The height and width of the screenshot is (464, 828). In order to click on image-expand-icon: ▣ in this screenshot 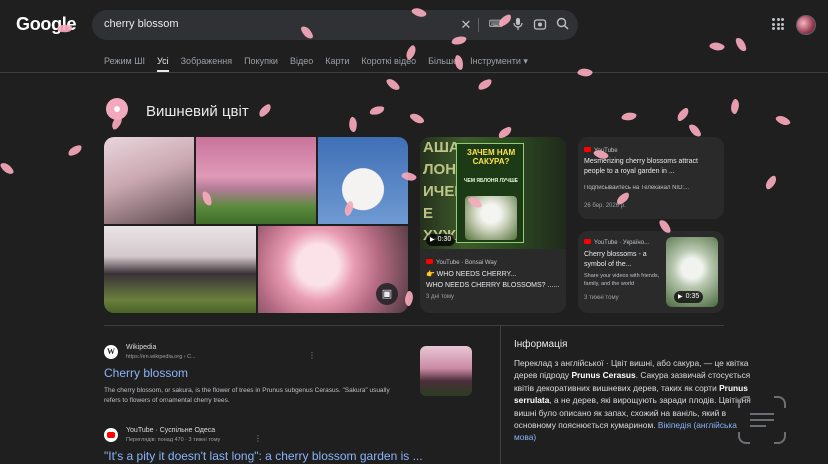, I will do `click(387, 294)`.